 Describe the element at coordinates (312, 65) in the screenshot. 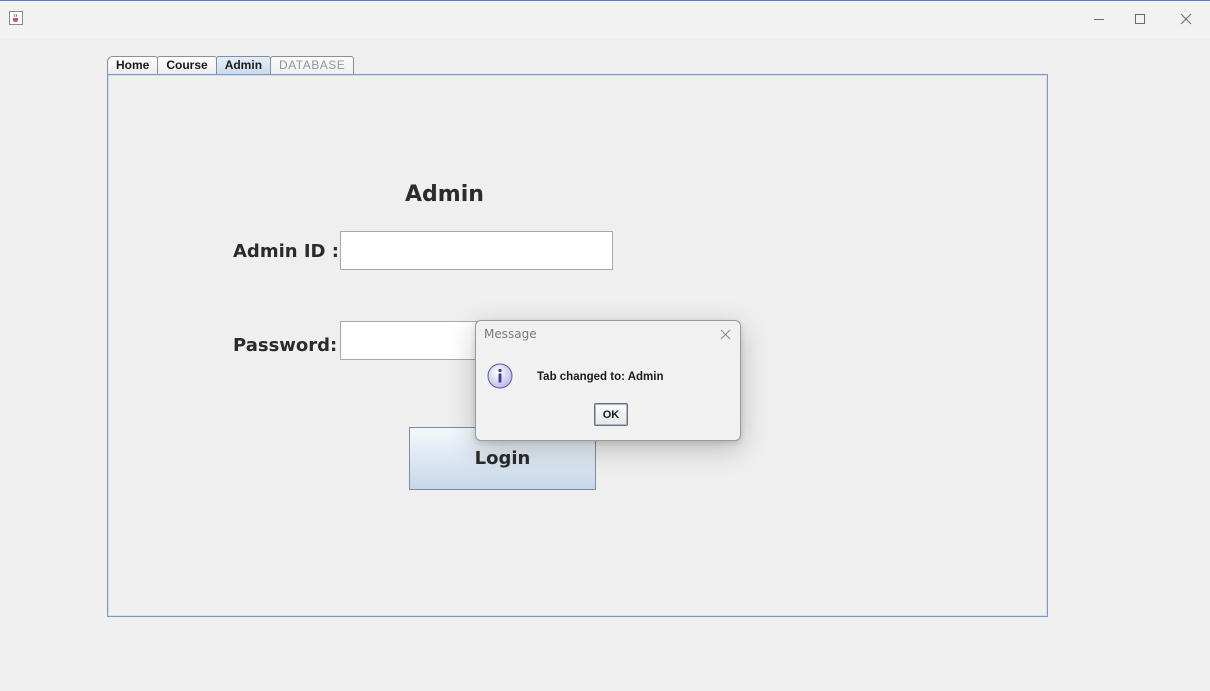

I see `tab-database: DATABASE` at that location.